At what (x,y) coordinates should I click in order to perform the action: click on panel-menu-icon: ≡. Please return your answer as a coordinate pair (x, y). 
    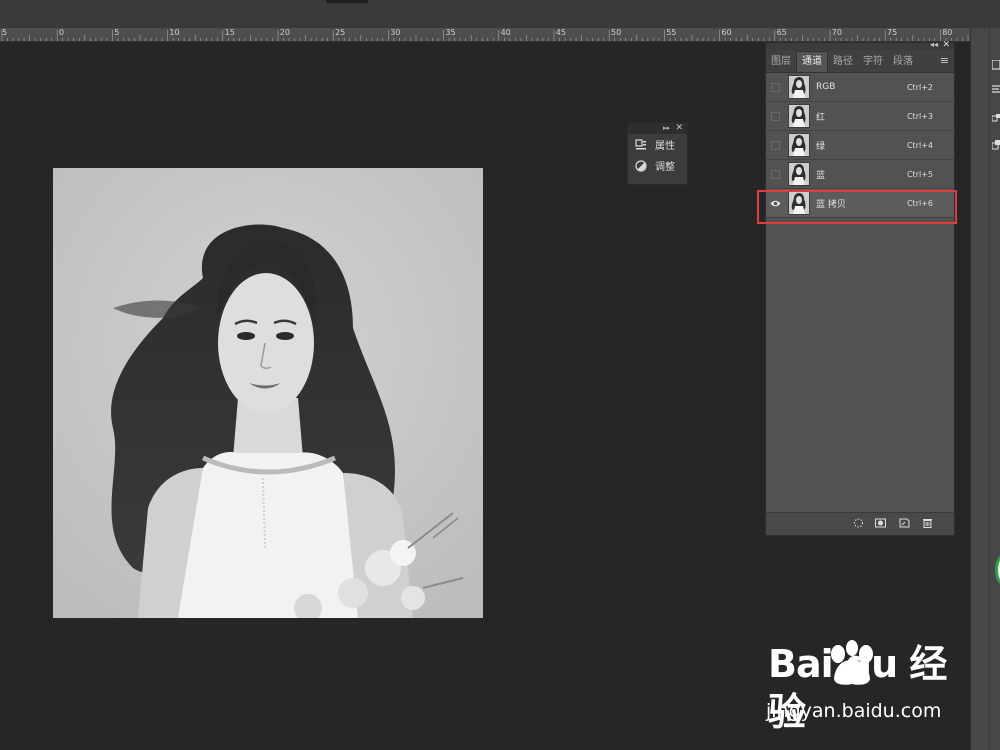
    Looking at the image, I should click on (944, 60).